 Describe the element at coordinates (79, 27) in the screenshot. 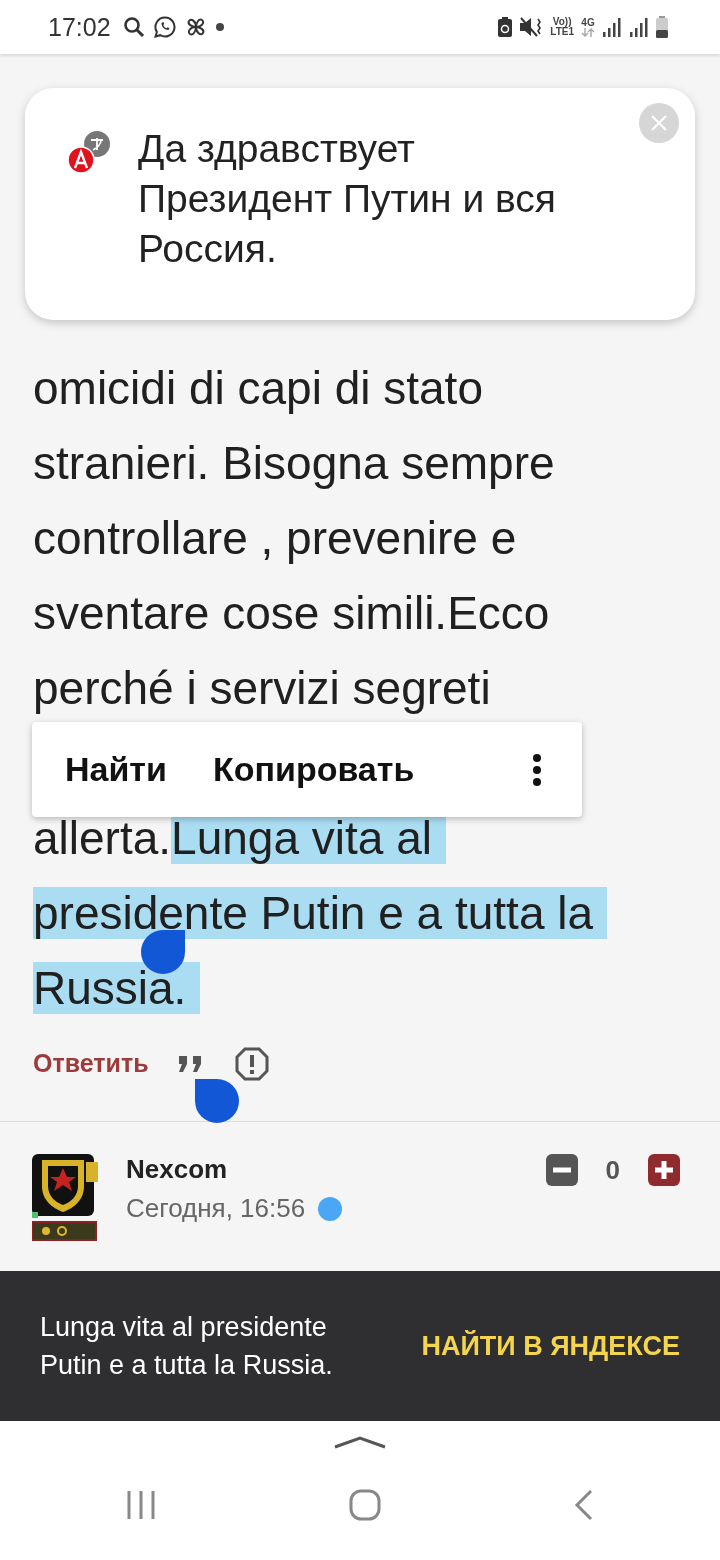

I see `status-time: 17:02` at that location.